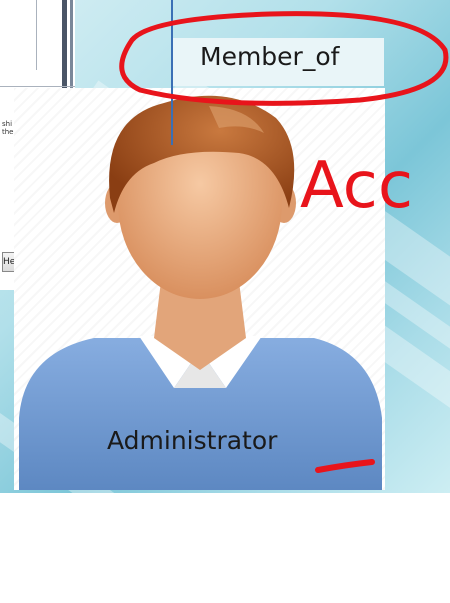 The height and width of the screenshot is (603, 450). I want to click on red-ink-underline, so click(345, 466).